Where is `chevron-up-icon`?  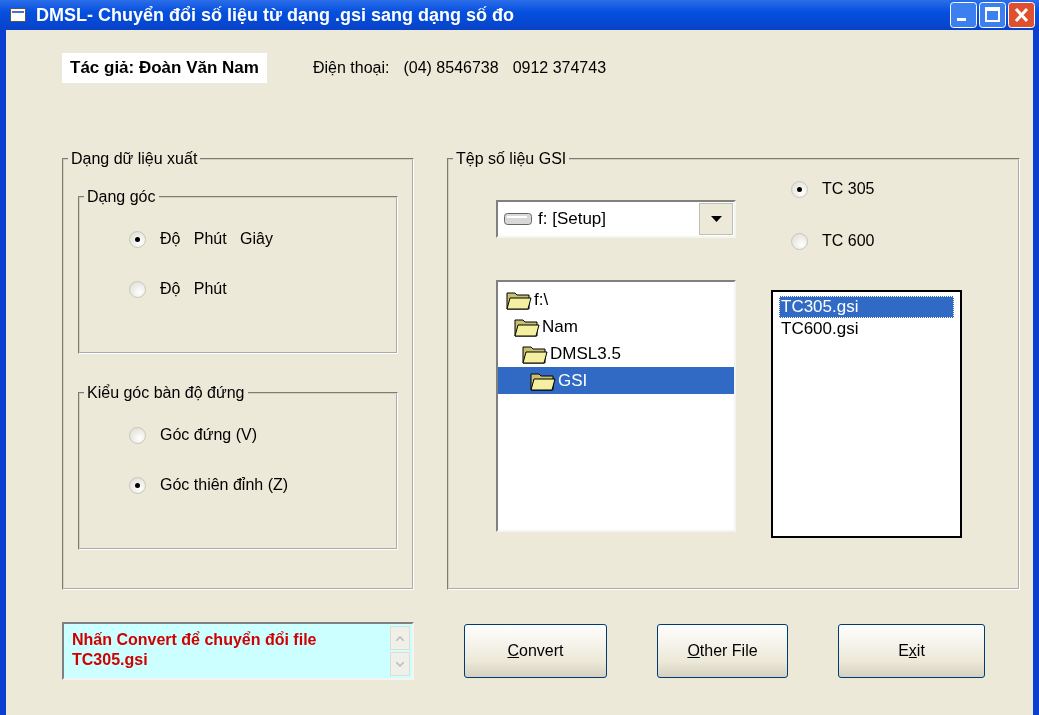
chevron-up-icon is located at coordinates (400, 638).